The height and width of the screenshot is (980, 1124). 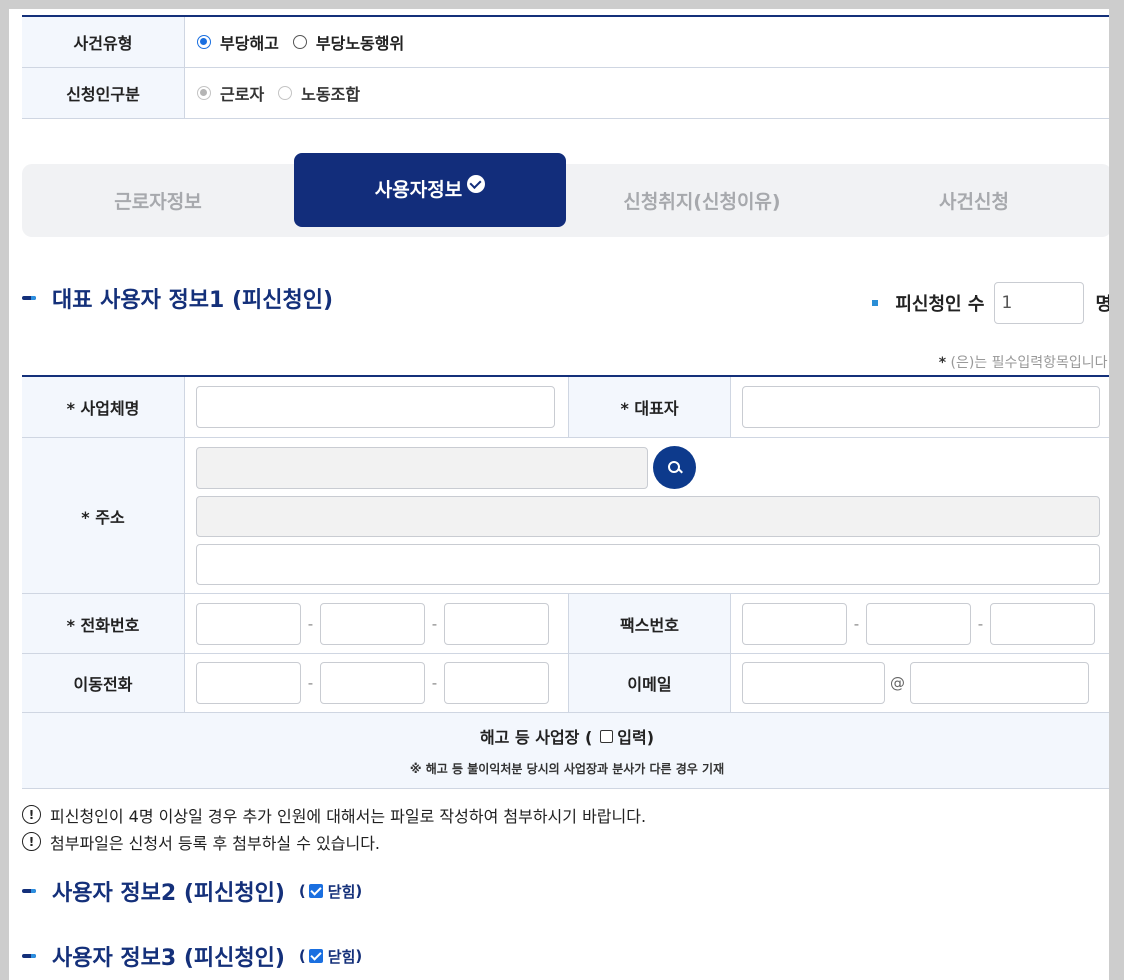 I want to click on case-type-row: 사건유형 부당해고 부당노동행위, so click(x=565, y=42).